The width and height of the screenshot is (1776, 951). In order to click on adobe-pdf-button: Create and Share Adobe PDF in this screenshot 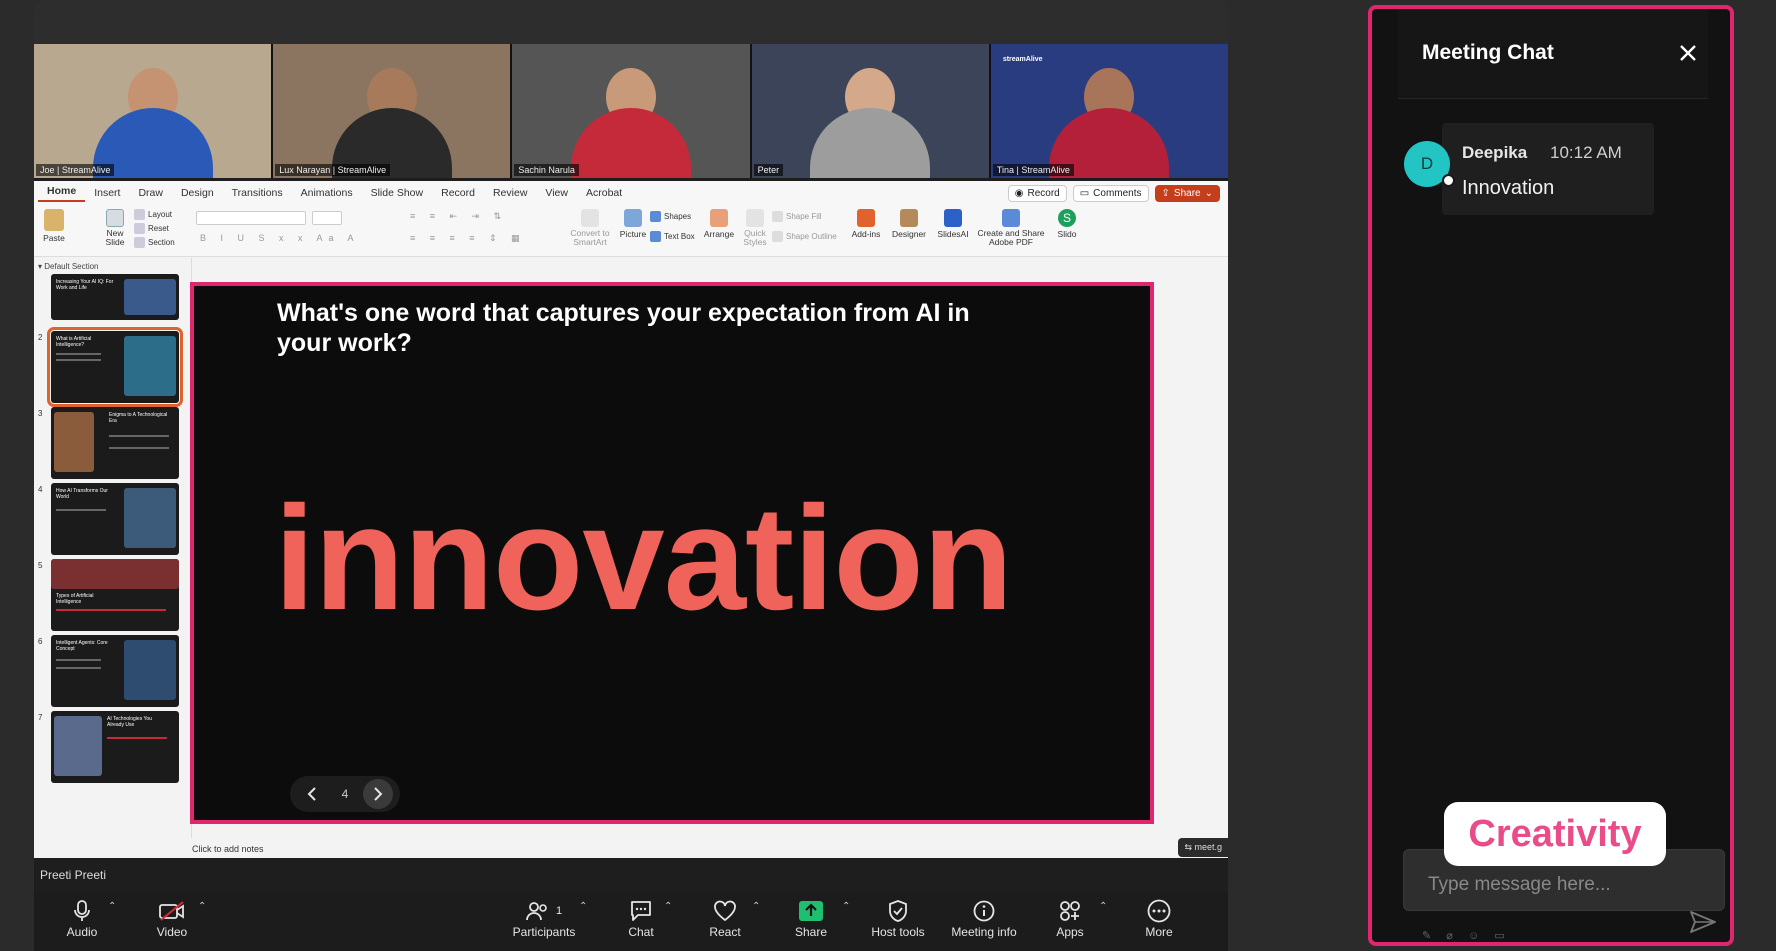, I will do `click(1011, 228)`.